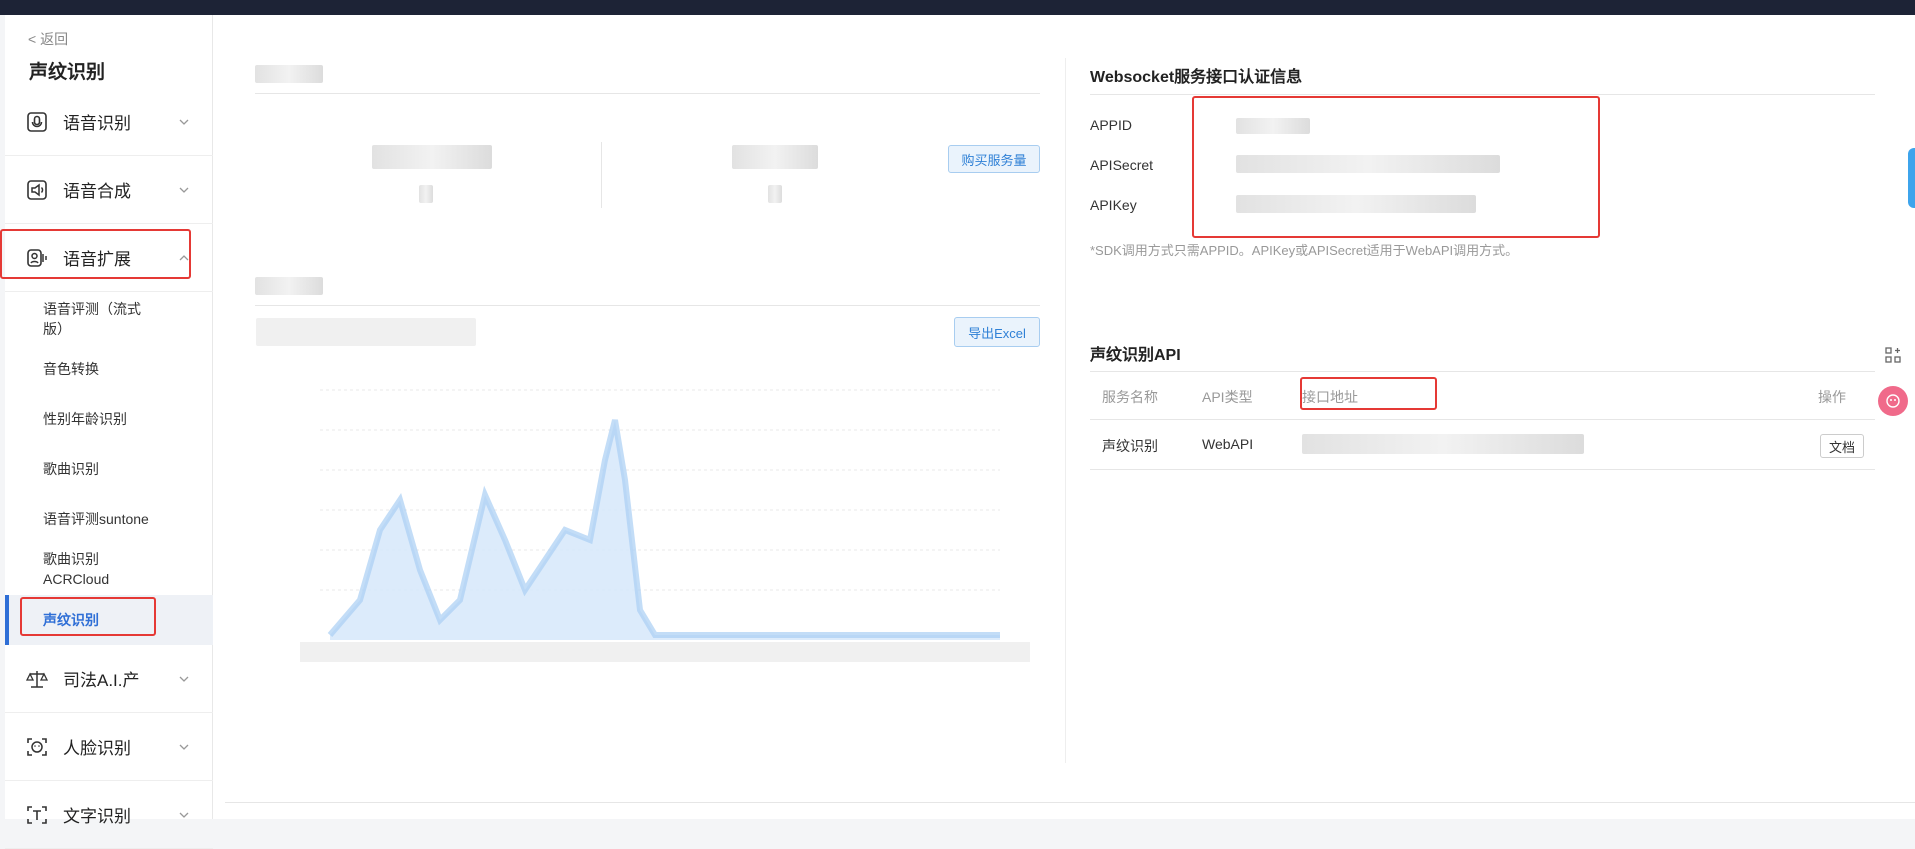 The height and width of the screenshot is (849, 1915). I want to click on apps-icon, so click(1893, 355).